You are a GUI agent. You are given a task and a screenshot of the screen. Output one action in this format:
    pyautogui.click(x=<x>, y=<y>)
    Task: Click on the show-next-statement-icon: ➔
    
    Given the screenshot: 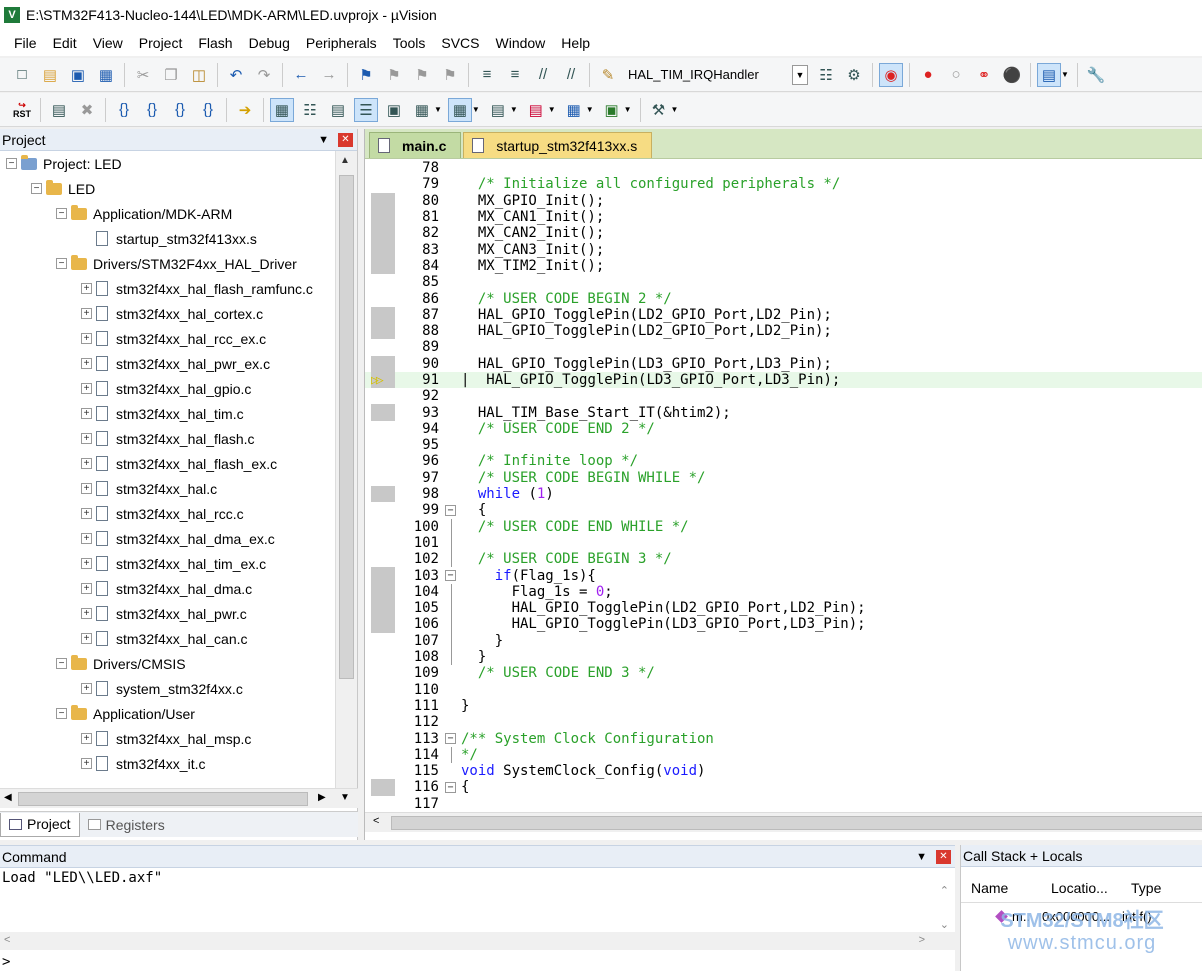 What is the action you would take?
    pyautogui.click(x=245, y=110)
    